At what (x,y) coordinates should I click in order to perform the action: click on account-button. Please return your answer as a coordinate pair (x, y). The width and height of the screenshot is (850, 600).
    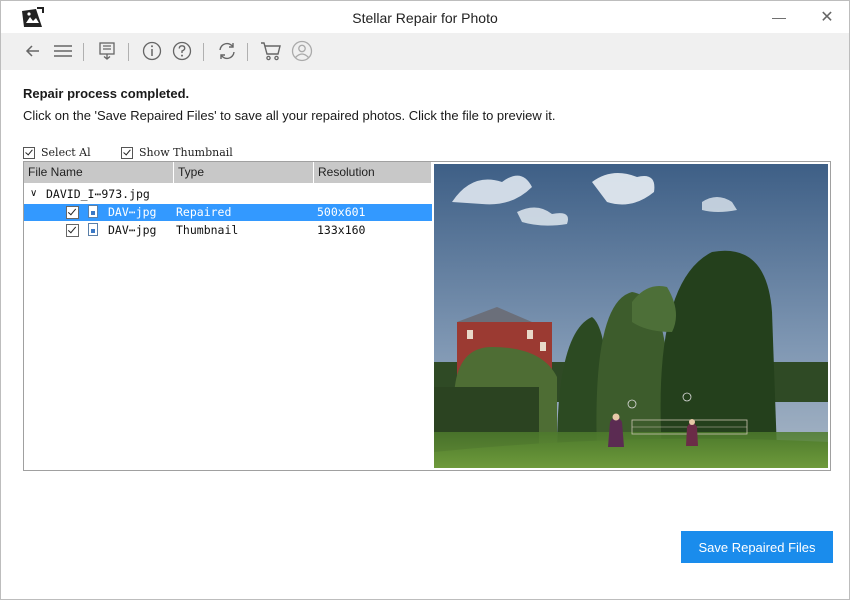
    Looking at the image, I should click on (302, 51).